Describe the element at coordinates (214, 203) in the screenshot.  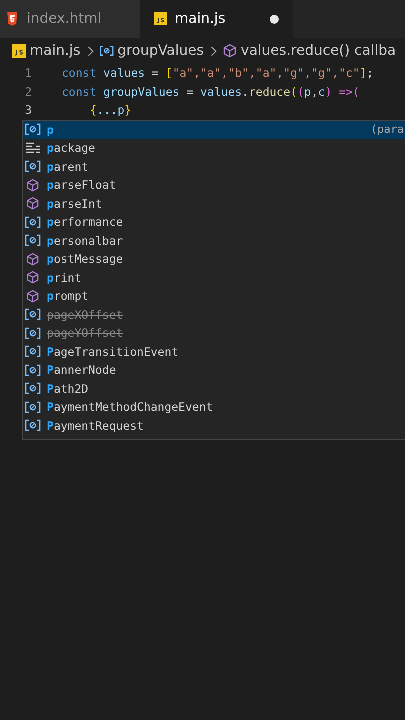
I see `suggestion-item: parseInt` at that location.